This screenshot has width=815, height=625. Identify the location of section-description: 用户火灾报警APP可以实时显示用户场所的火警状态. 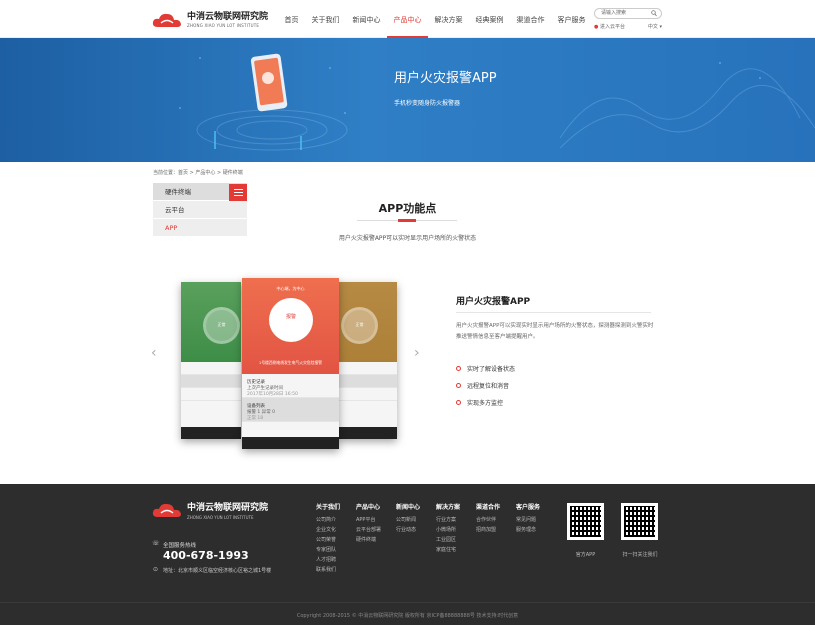
(407, 238).